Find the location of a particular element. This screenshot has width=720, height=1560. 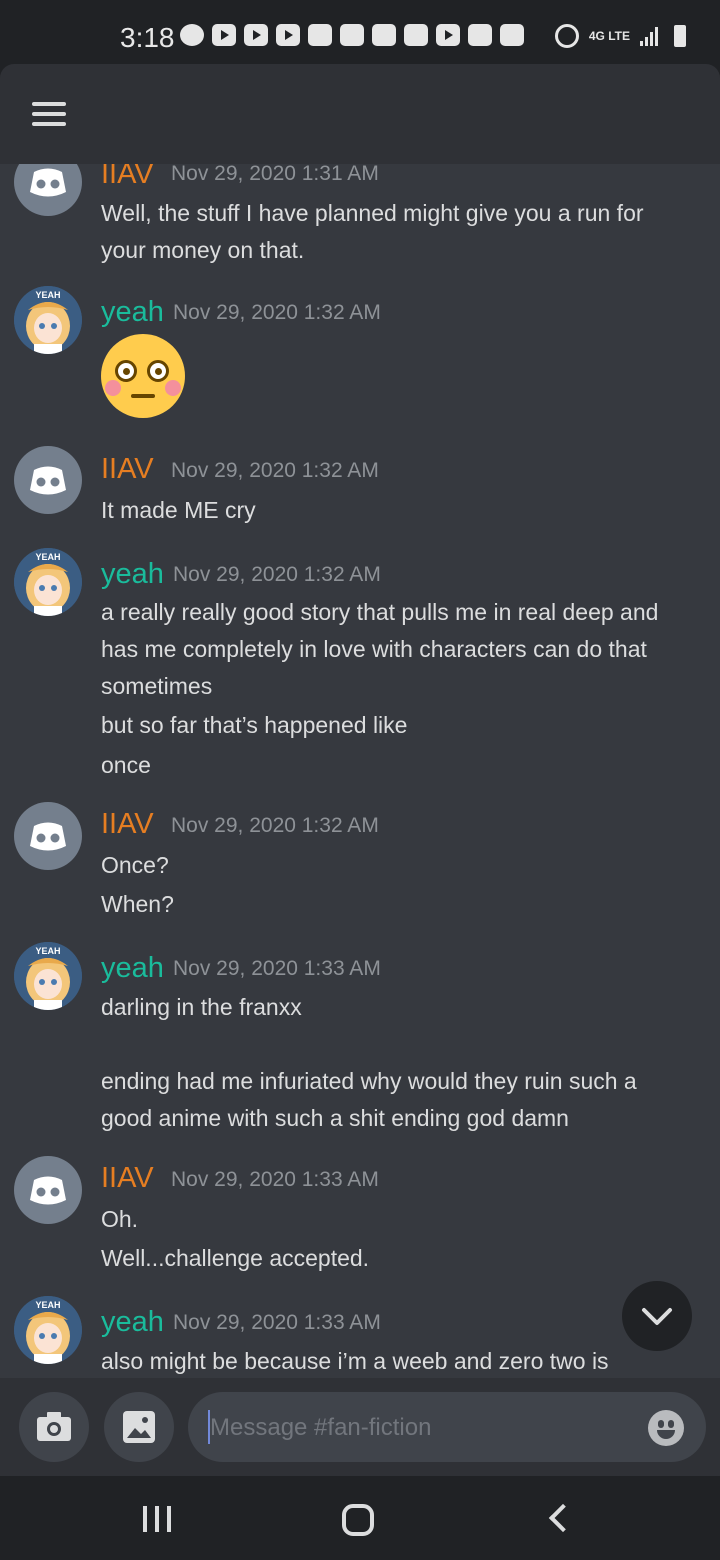

message-line: your money on that. is located at coordinates (203, 250).